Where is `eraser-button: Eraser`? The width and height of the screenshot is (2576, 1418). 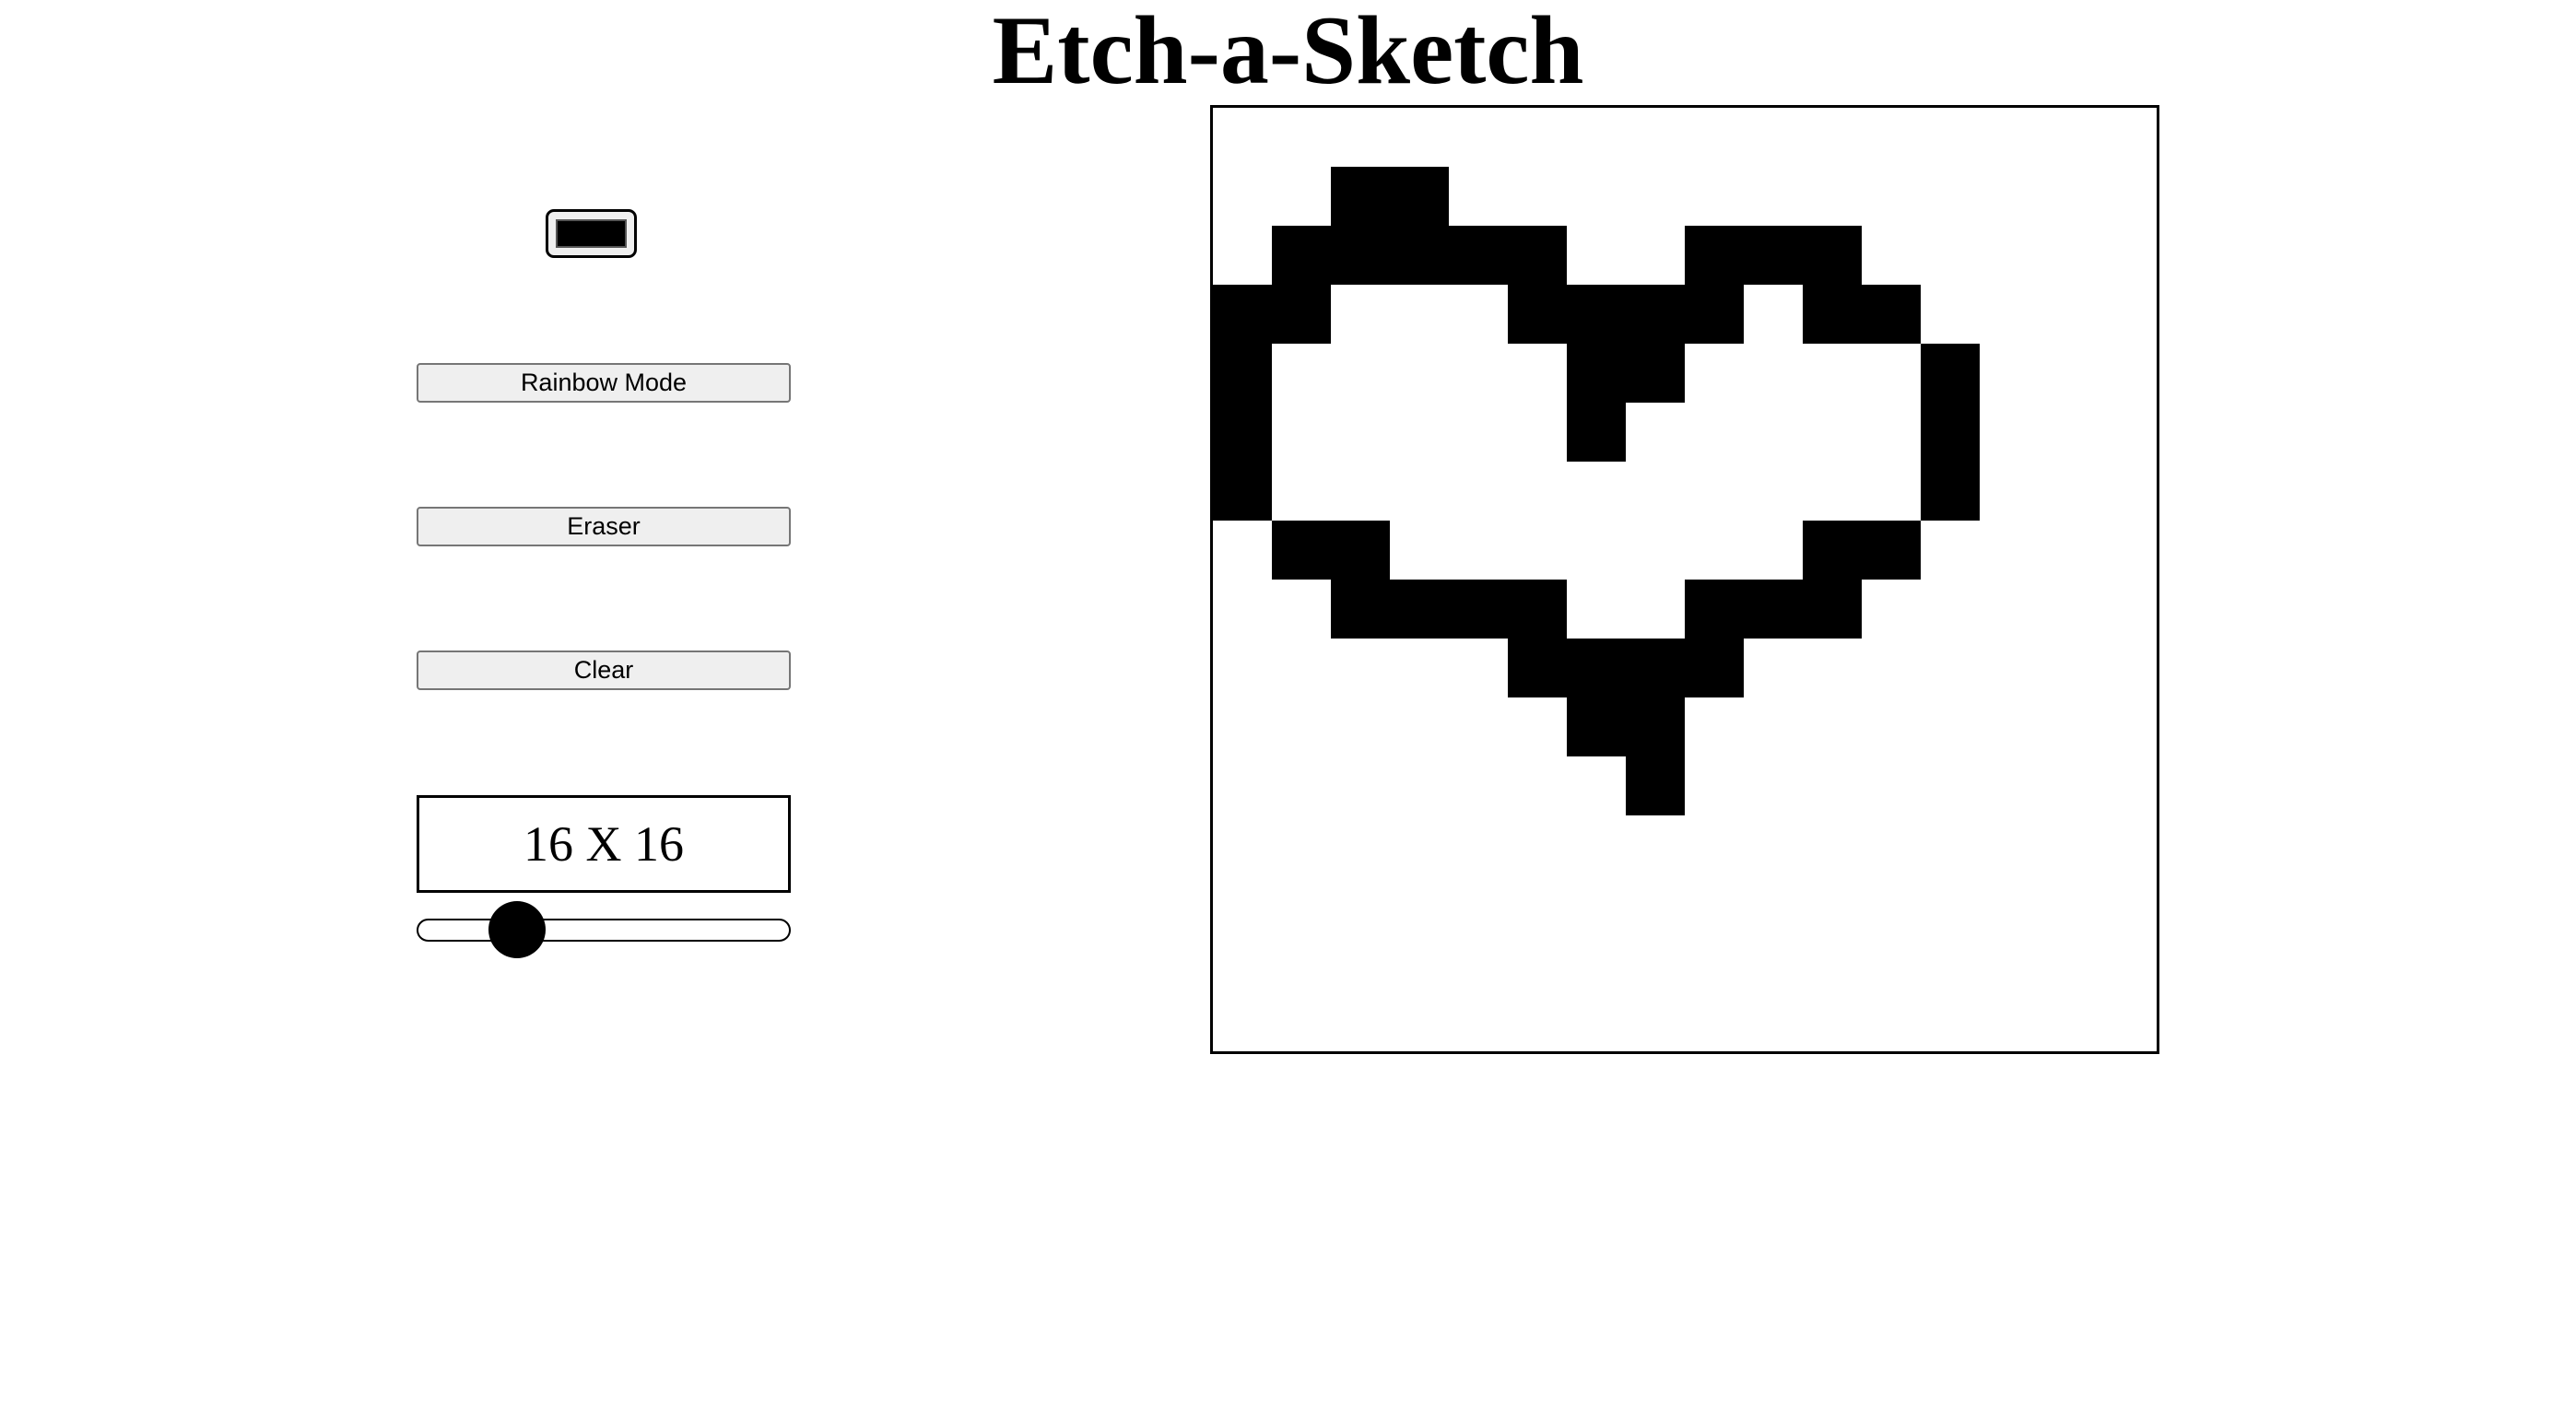 eraser-button: Eraser is located at coordinates (604, 526).